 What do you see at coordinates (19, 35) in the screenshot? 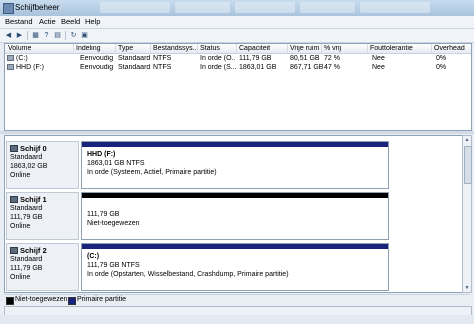
I see `forward-arrow-icon: ▶` at bounding box center [19, 35].